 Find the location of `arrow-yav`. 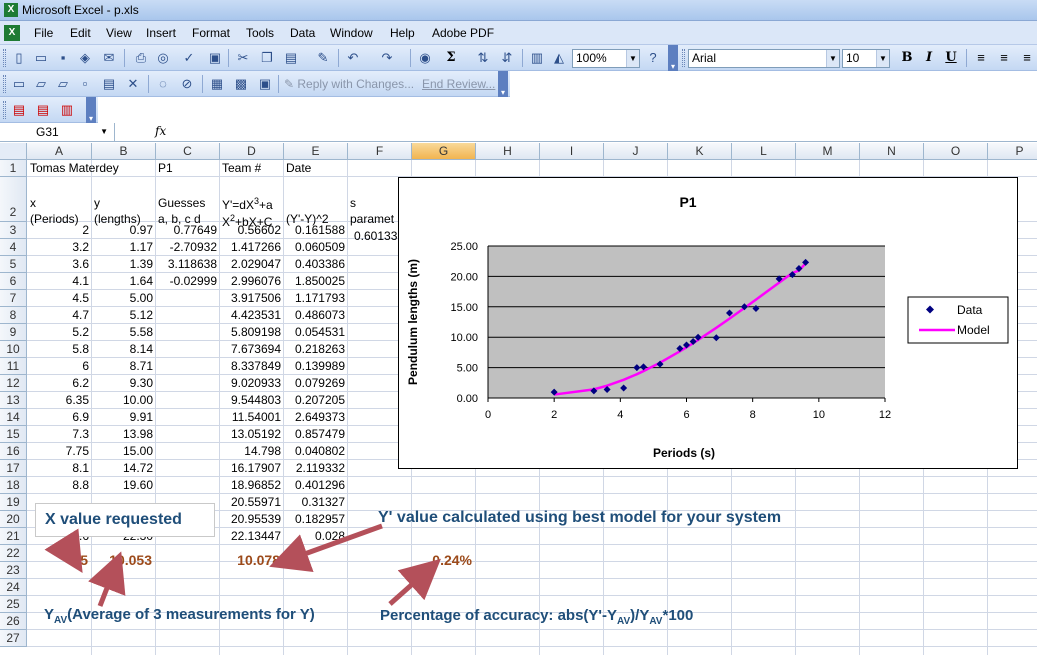

arrow-yav is located at coordinates (107, 579).